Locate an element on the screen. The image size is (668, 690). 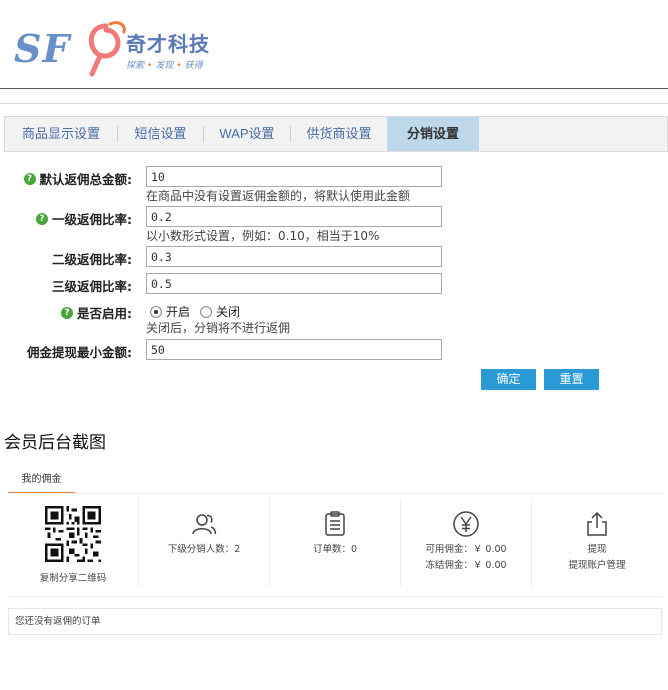
empty-orders-message: 您还没有返佣的订单 is located at coordinates (335, 621).